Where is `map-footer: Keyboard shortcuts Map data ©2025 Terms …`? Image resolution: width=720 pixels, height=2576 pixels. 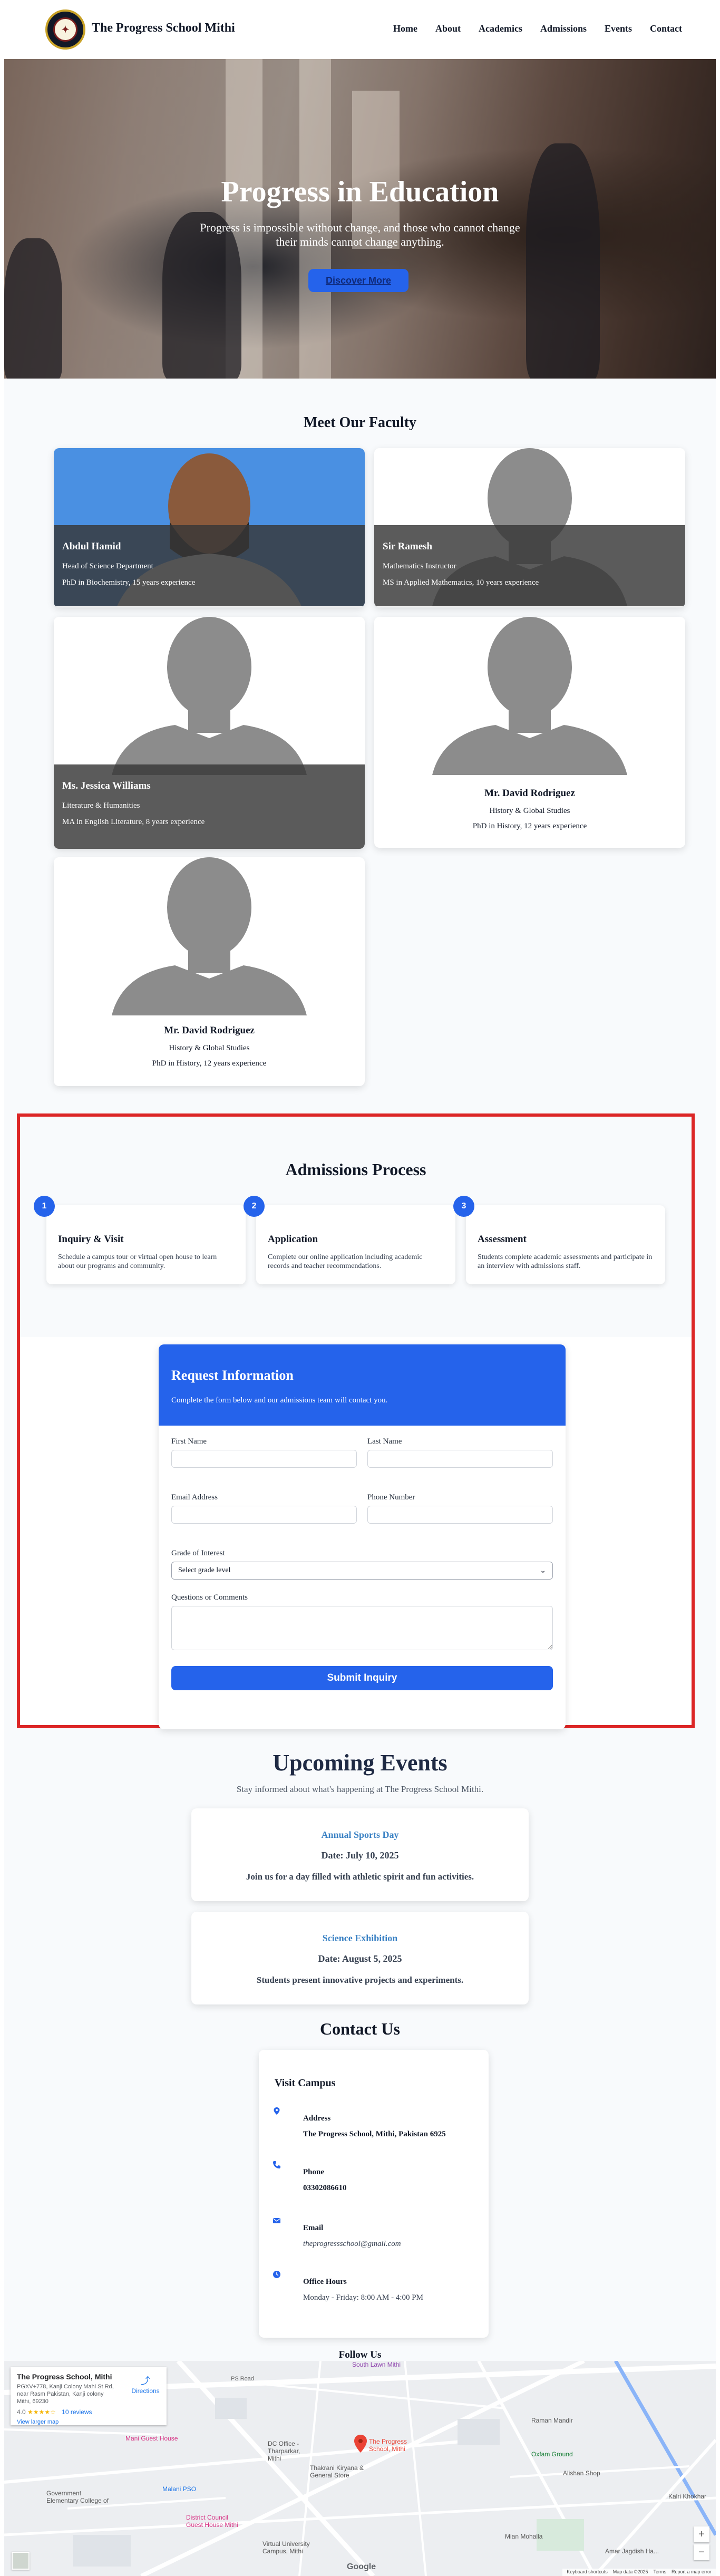
map-footer: Keyboard shortcuts Map data ©2025 Terms … is located at coordinates (639, 2572).